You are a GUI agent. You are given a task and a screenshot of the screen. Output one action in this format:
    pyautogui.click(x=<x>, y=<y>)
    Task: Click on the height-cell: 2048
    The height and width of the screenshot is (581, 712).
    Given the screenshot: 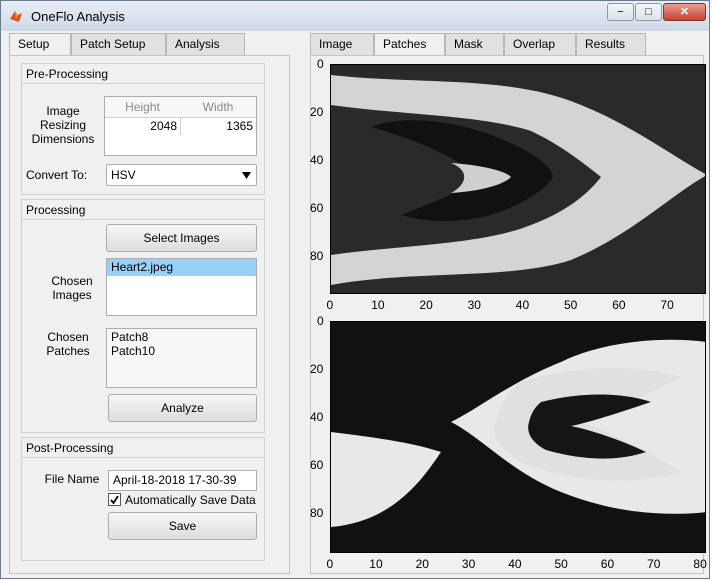 What is the action you would take?
    pyautogui.click(x=143, y=126)
    